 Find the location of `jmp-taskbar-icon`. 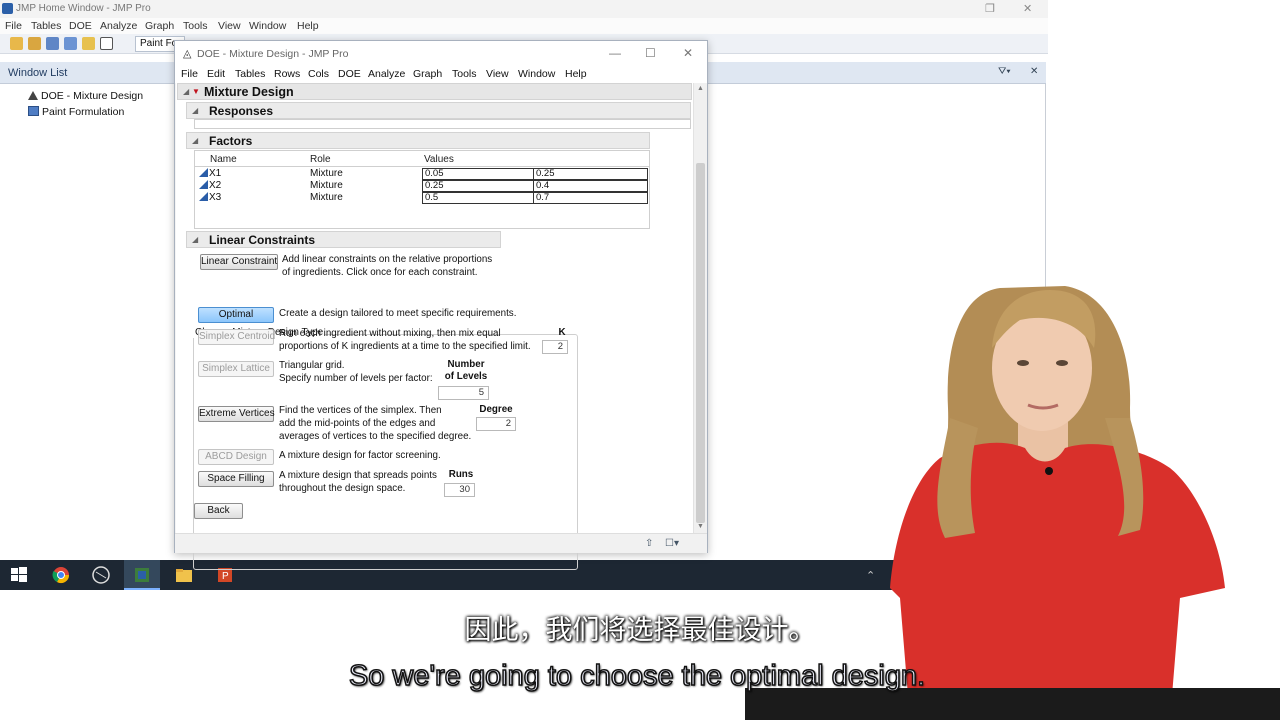

jmp-taskbar-icon is located at coordinates (142, 575).